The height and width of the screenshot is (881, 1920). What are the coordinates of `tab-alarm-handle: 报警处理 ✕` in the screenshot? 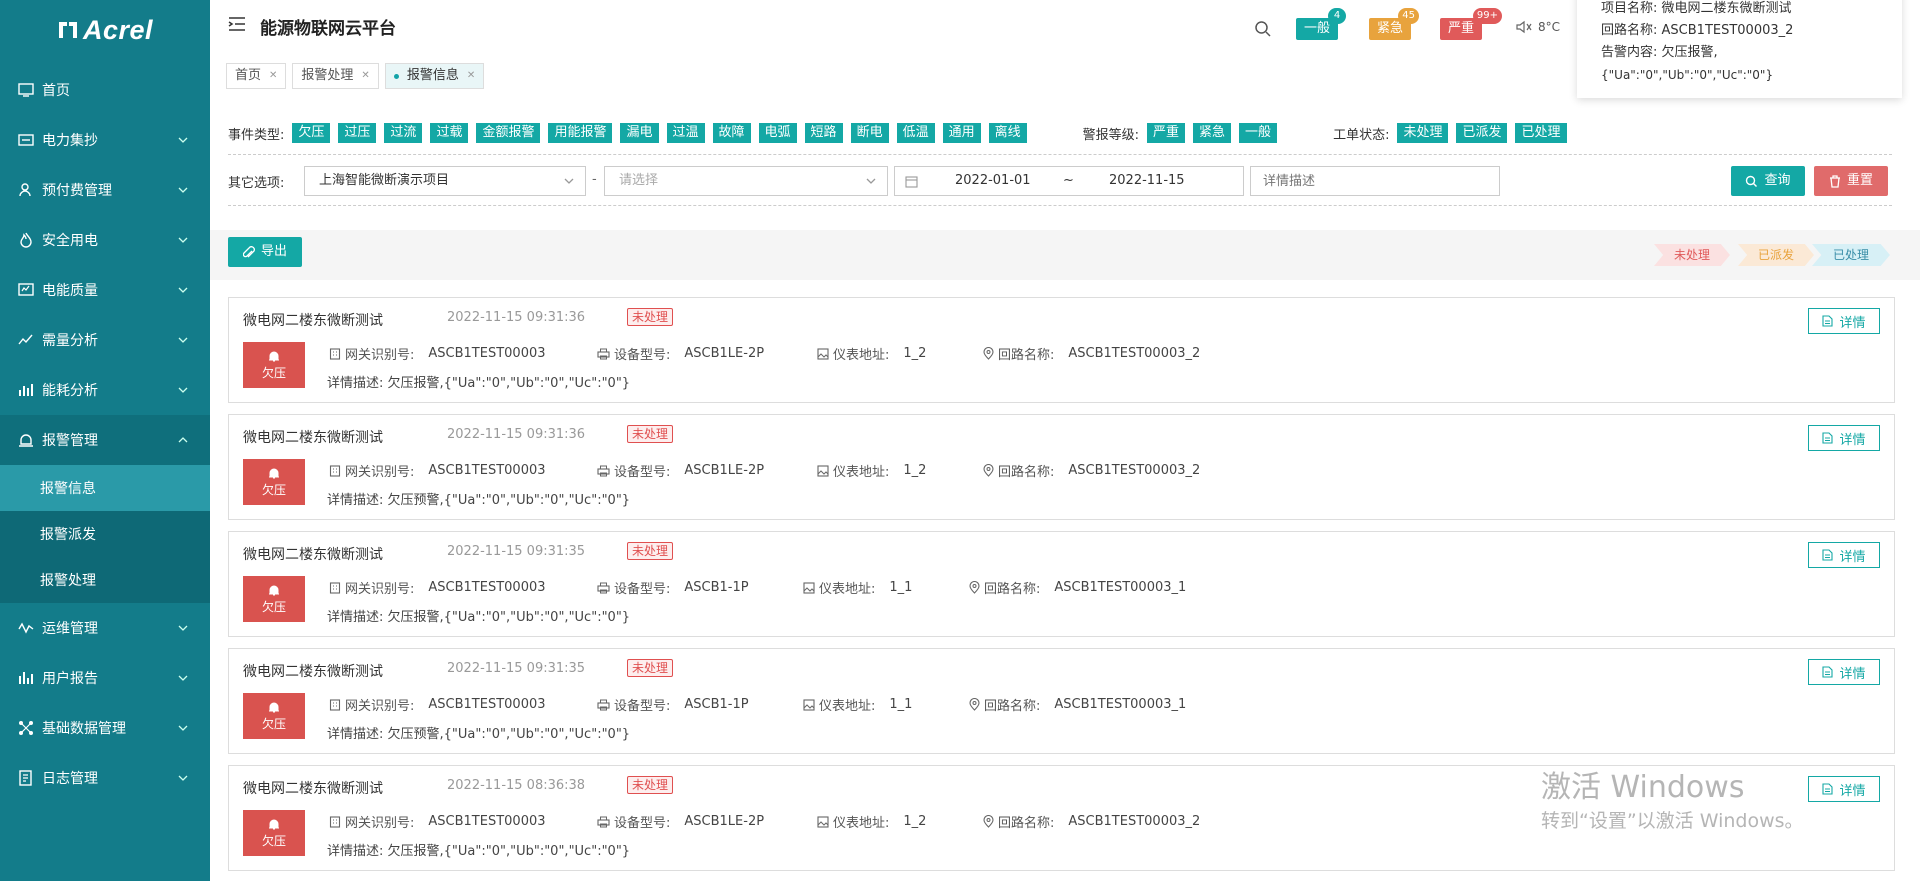 It's located at (335, 76).